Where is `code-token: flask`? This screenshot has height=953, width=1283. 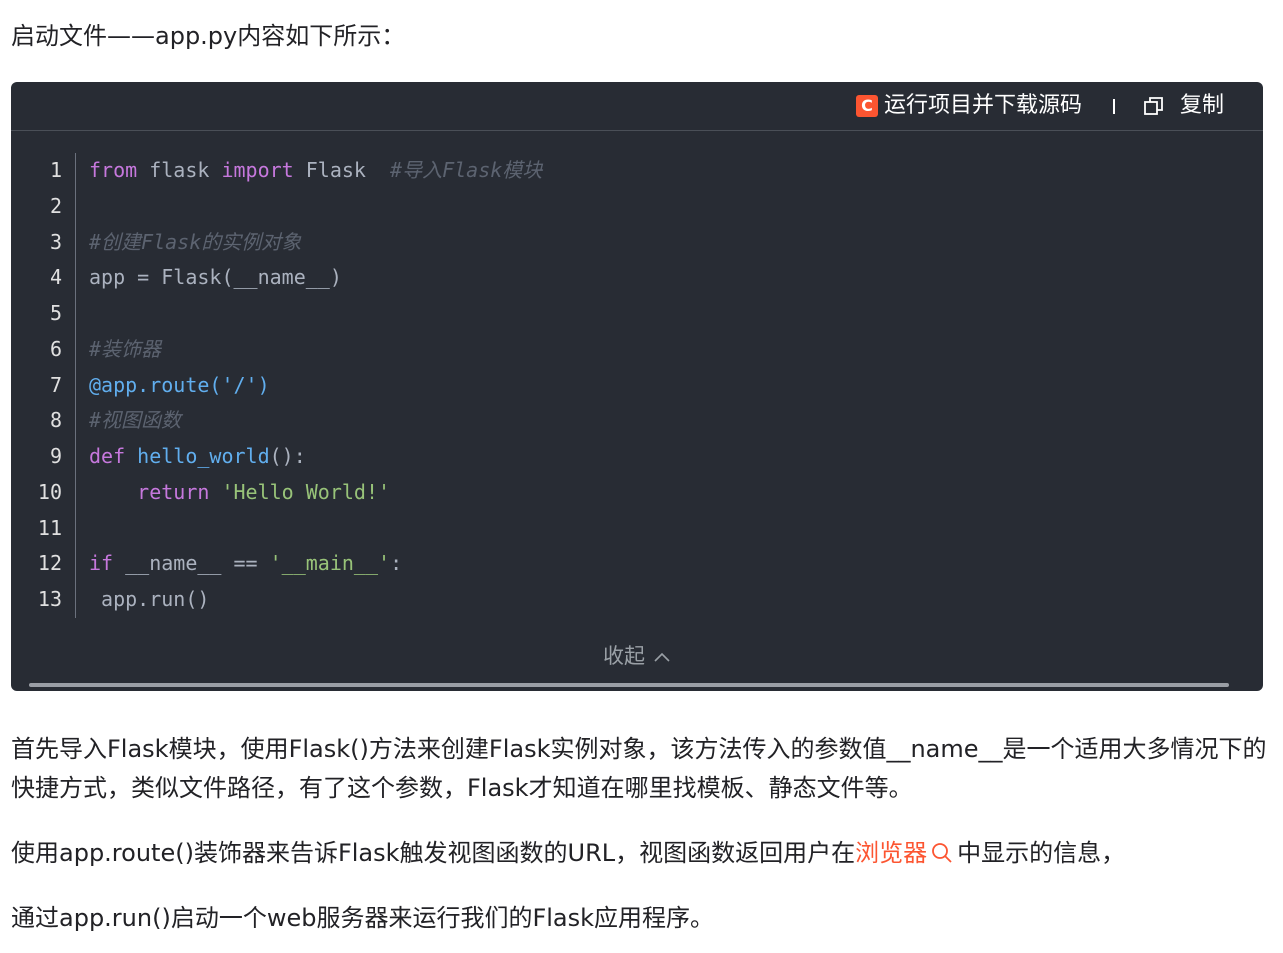 code-token: flask is located at coordinates (179, 170).